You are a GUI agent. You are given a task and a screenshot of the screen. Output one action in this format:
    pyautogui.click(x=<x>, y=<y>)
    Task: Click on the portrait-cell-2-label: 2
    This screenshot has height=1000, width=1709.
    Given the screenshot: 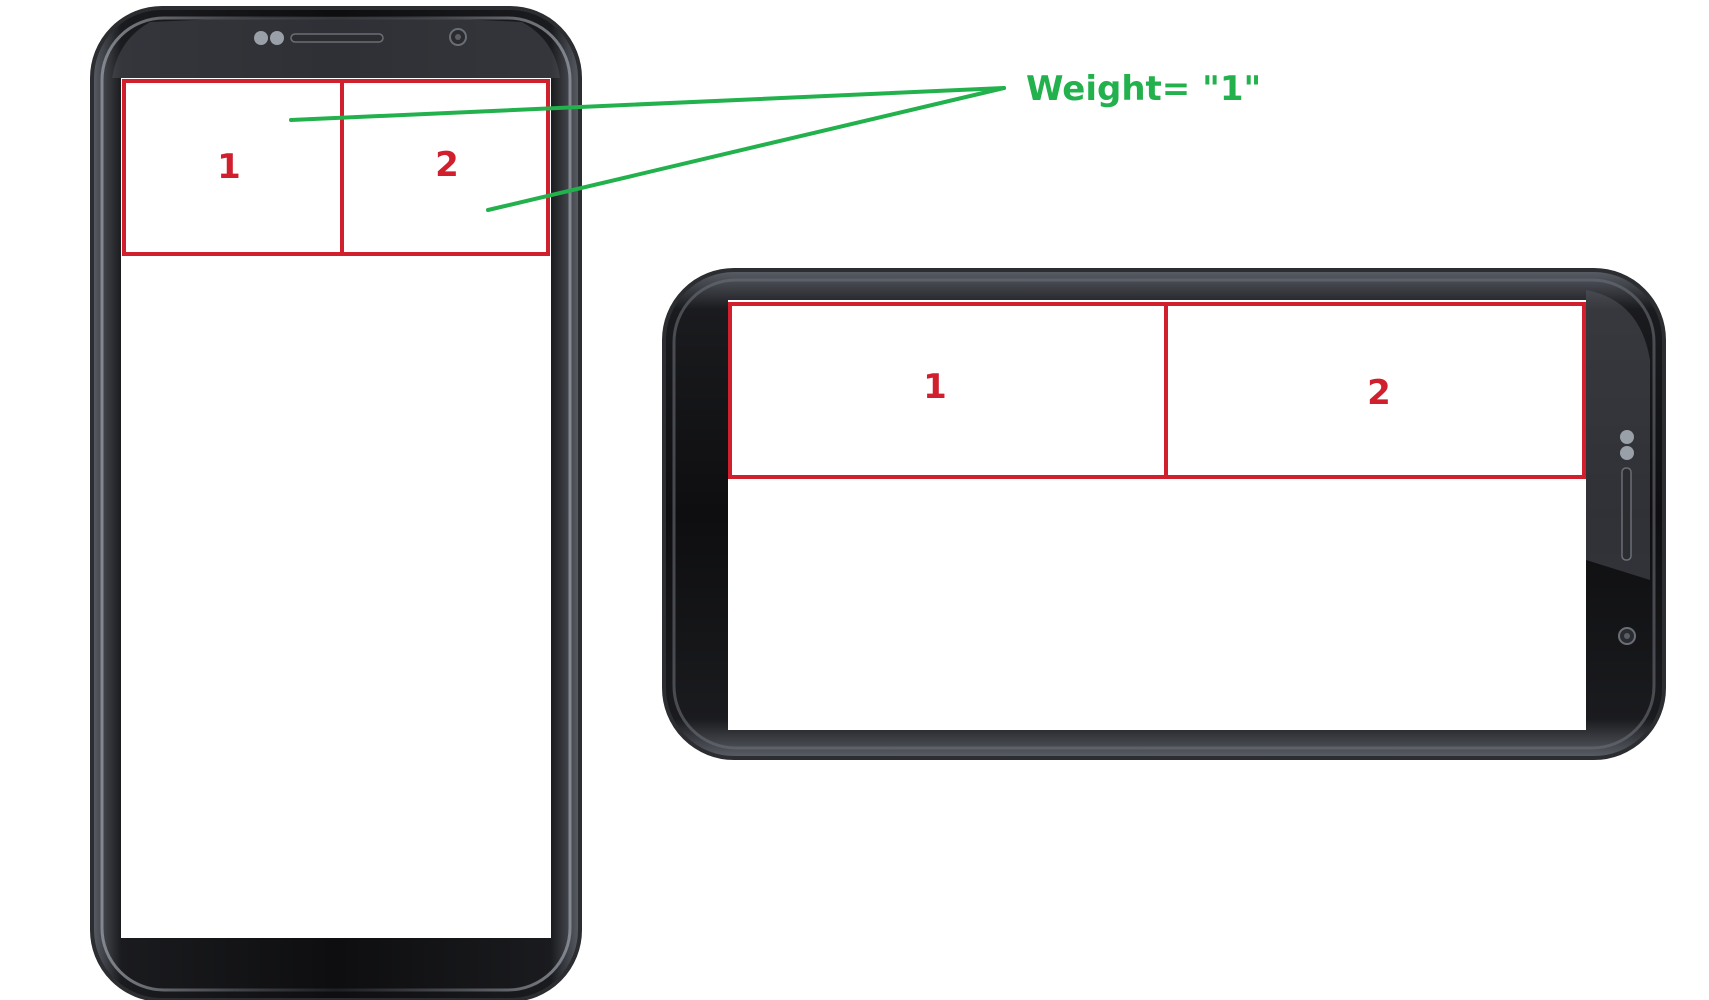 What is the action you would take?
    pyautogui.click(x=447, y=165)
    